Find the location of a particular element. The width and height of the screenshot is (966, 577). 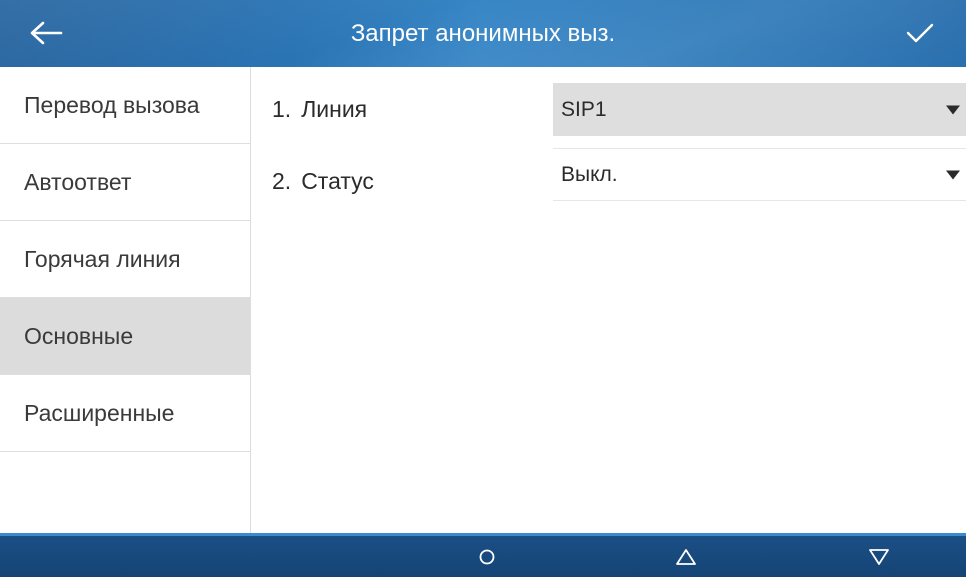

sidebar-item-advanced: Расширенные is located at coordinates (125, 413).